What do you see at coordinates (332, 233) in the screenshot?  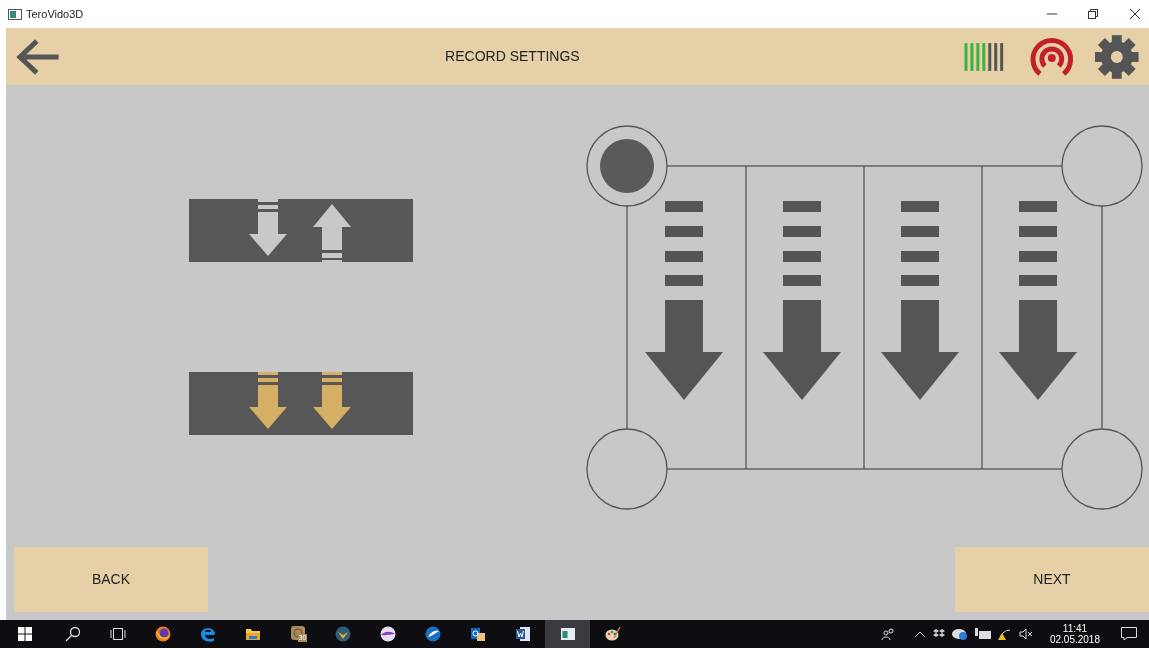 I see `up-arrow-icon` at bounding box center [332, 233].